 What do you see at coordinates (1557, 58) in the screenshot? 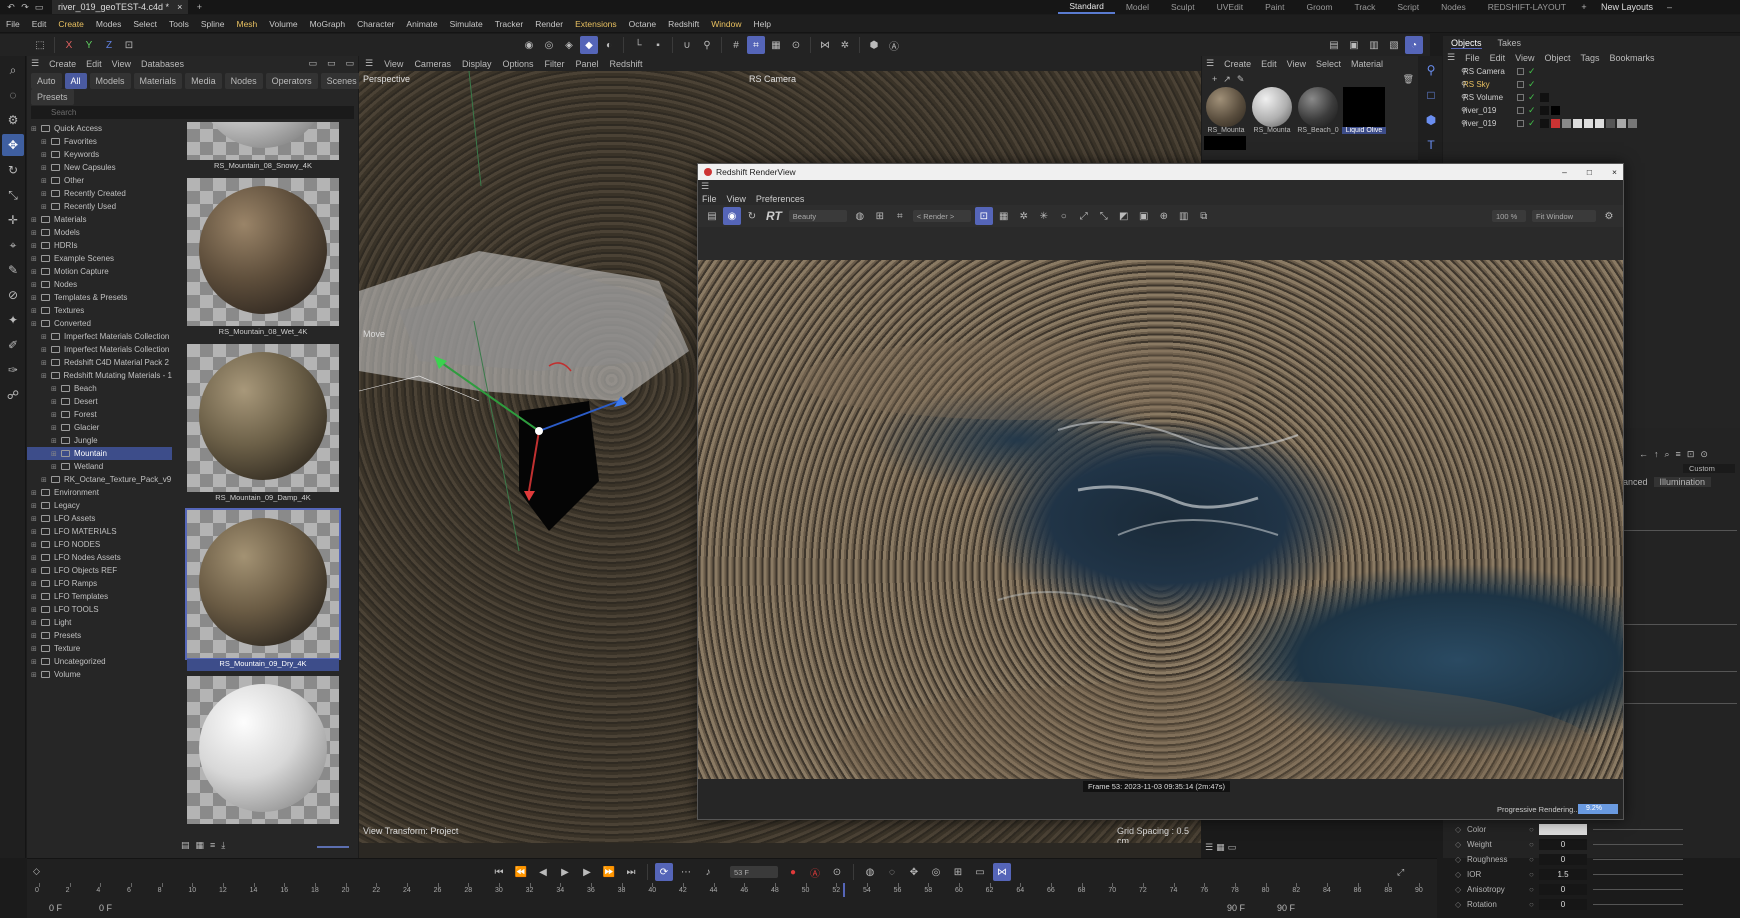
I see `object-menu-item: Object` at bounding box center [1557, 58].